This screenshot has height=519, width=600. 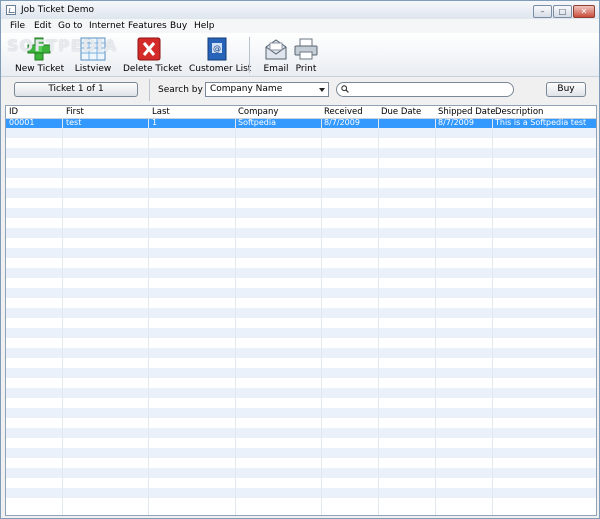 What do you see at coordinates (220, 69) in the screenshot?
I see `customer-list-label: Customer List` at bounding box center [220, 69].